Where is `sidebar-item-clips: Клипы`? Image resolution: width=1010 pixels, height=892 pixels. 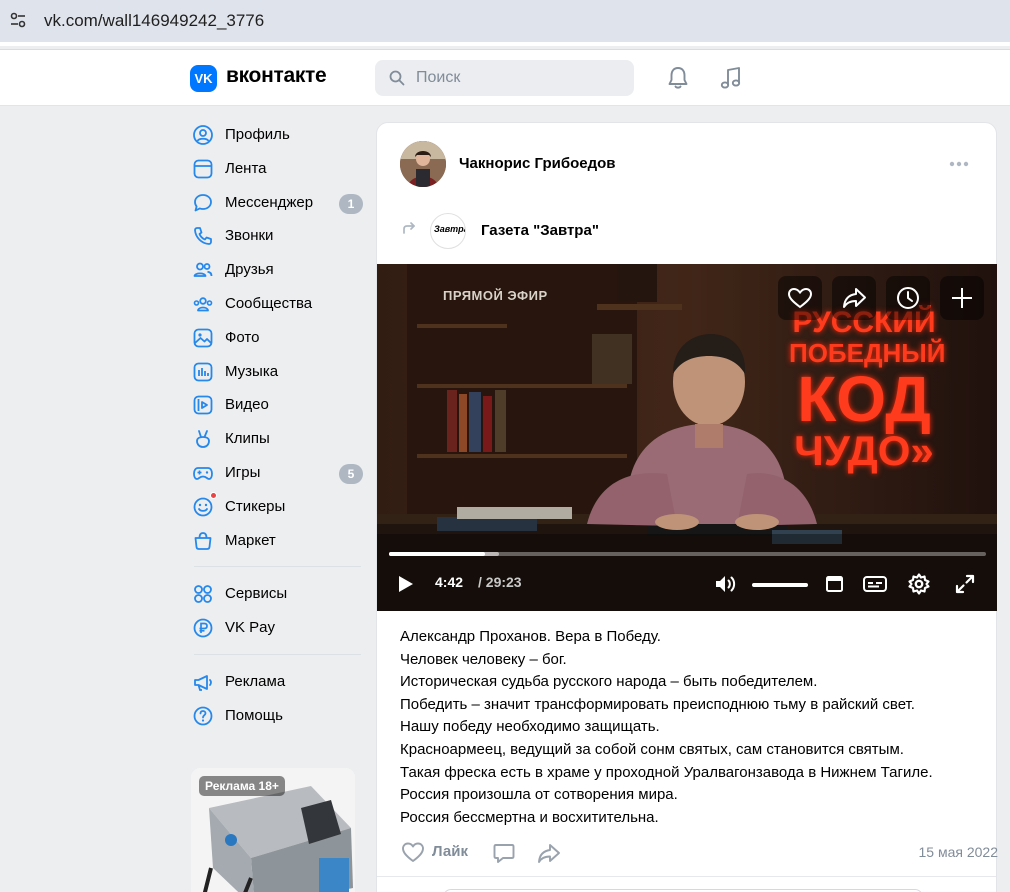 sidebar-item-clips: Клипы is located at coordinates (277, 439).